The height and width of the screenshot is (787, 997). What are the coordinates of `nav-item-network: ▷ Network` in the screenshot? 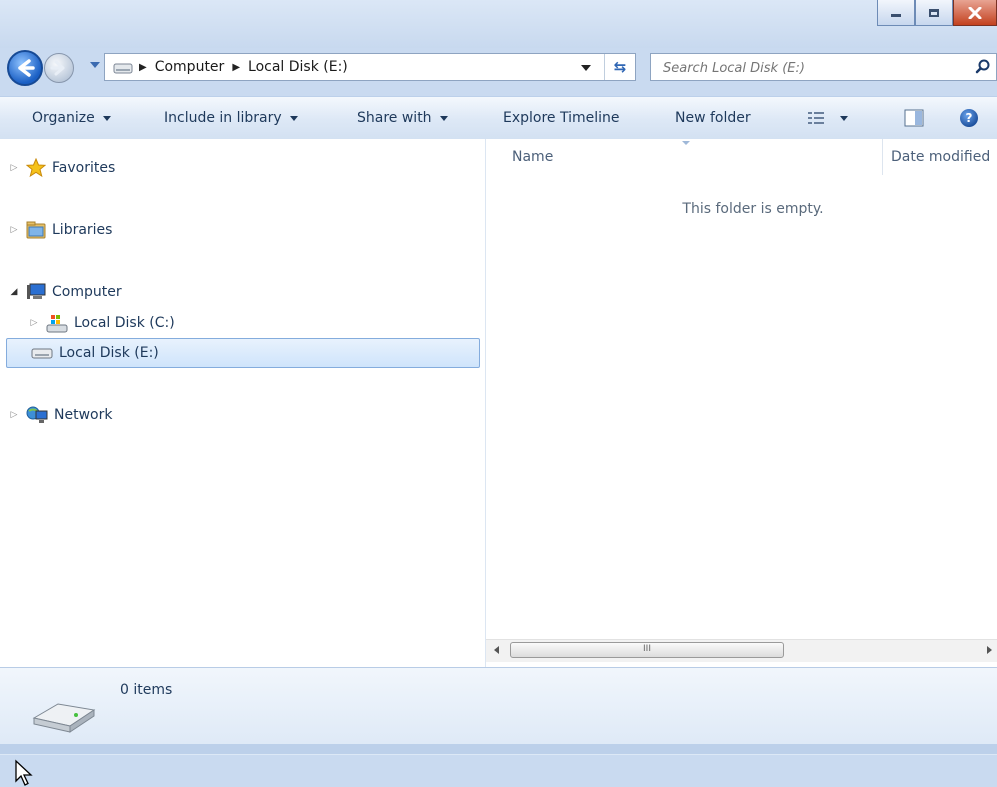 It's located at (60, 415).